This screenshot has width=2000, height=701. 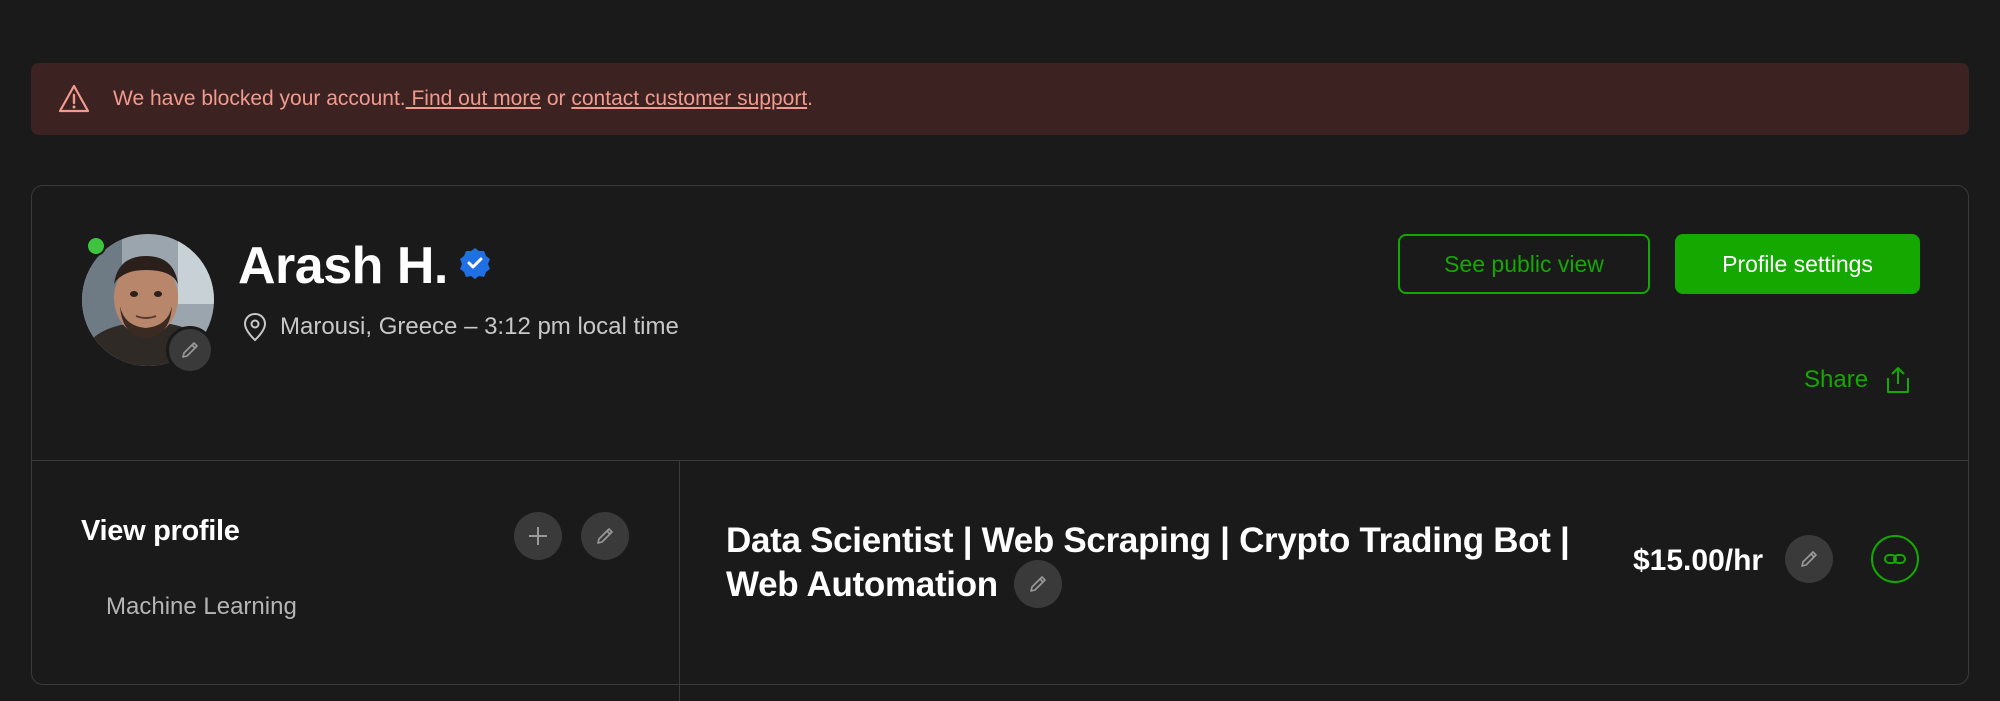 What do you see at coordinates (74, 99) in the screenshot?
I see `warning-triangle-icon` at bounding box center [74, 99].